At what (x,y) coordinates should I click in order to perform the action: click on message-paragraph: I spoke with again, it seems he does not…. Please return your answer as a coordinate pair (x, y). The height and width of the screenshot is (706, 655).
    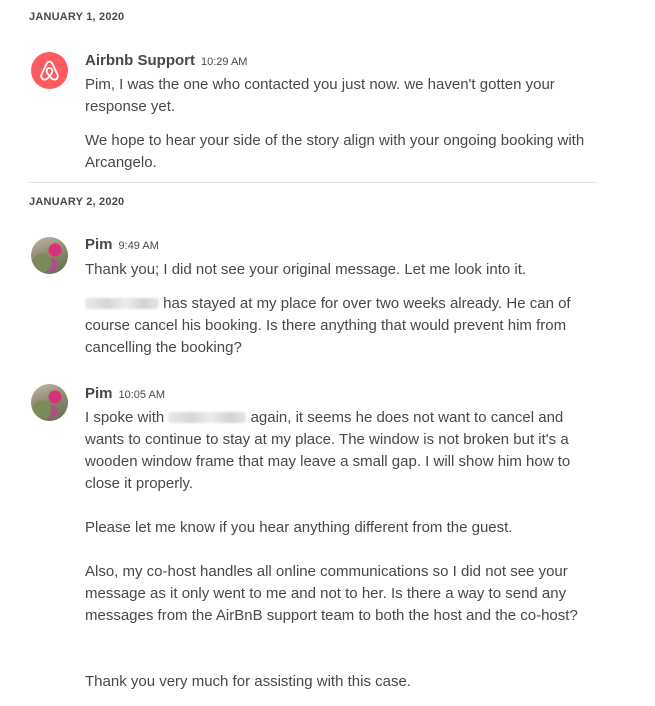
    Looking at the image, I should click on (345, 451).